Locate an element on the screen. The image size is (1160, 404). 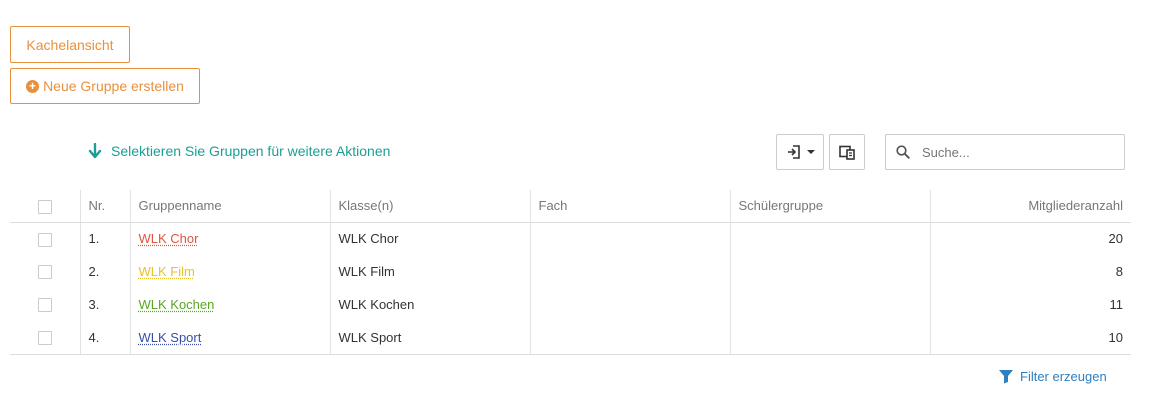
group-name-link: WLK Sport is located at coordinates (170, 337).